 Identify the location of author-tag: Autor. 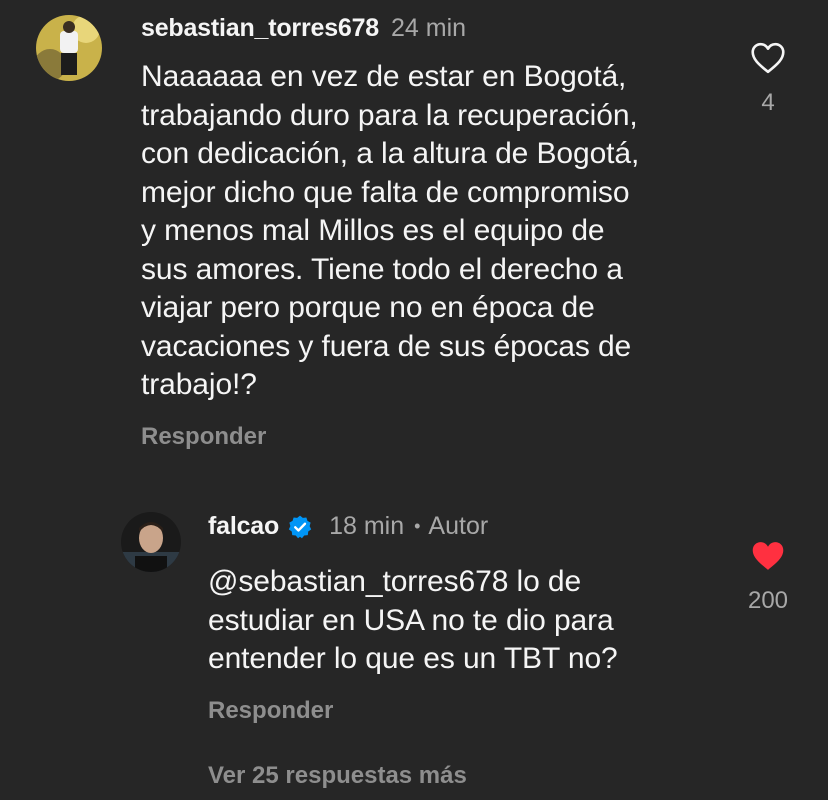
(458, 526).